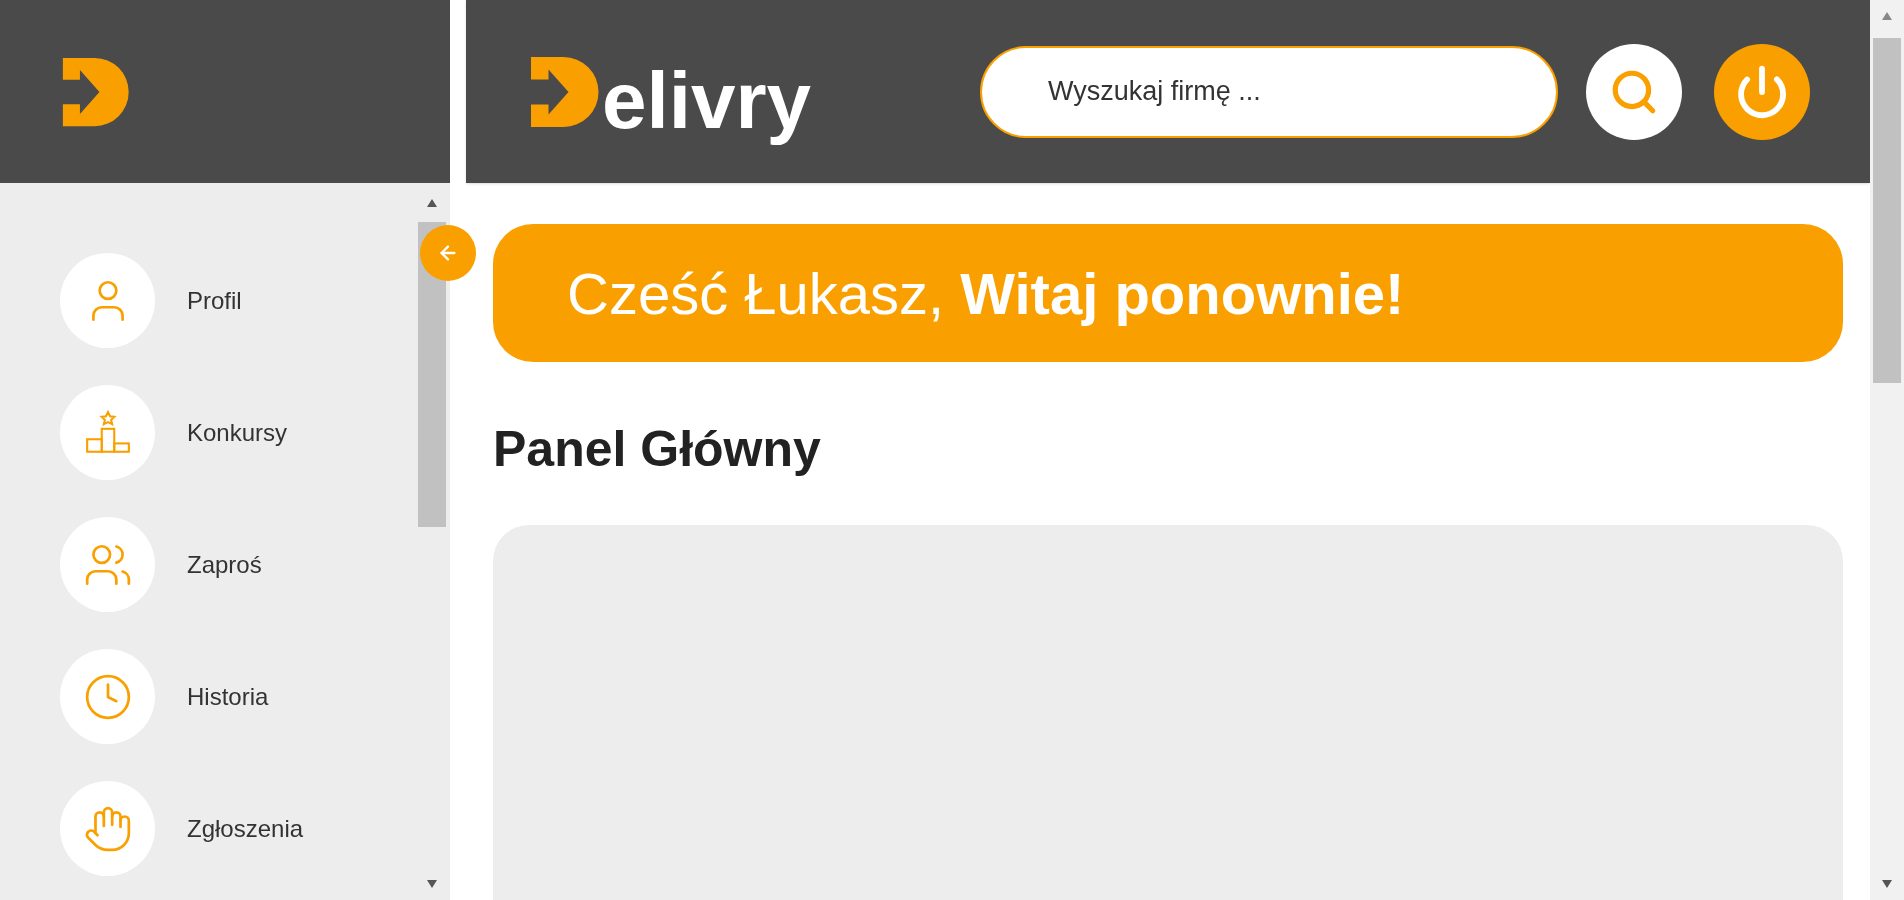 The image size is (1904, 900). What do you see at coordinates (986, 293) in the screenshot?
I see `welcome-text: Cześć Łukasz, Witaj ponownie!` at bounding box center [986, 293].